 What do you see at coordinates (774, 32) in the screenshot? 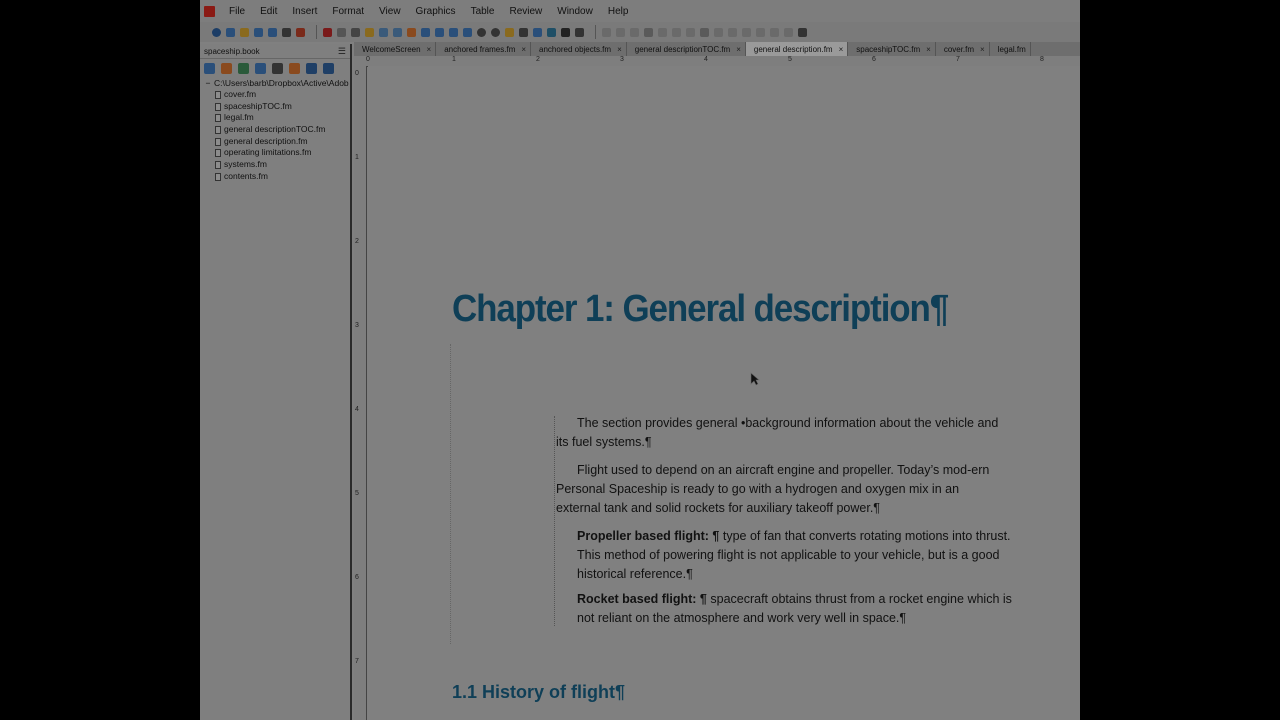
I see `table-shade-icon` at bounding box center [774, 32].